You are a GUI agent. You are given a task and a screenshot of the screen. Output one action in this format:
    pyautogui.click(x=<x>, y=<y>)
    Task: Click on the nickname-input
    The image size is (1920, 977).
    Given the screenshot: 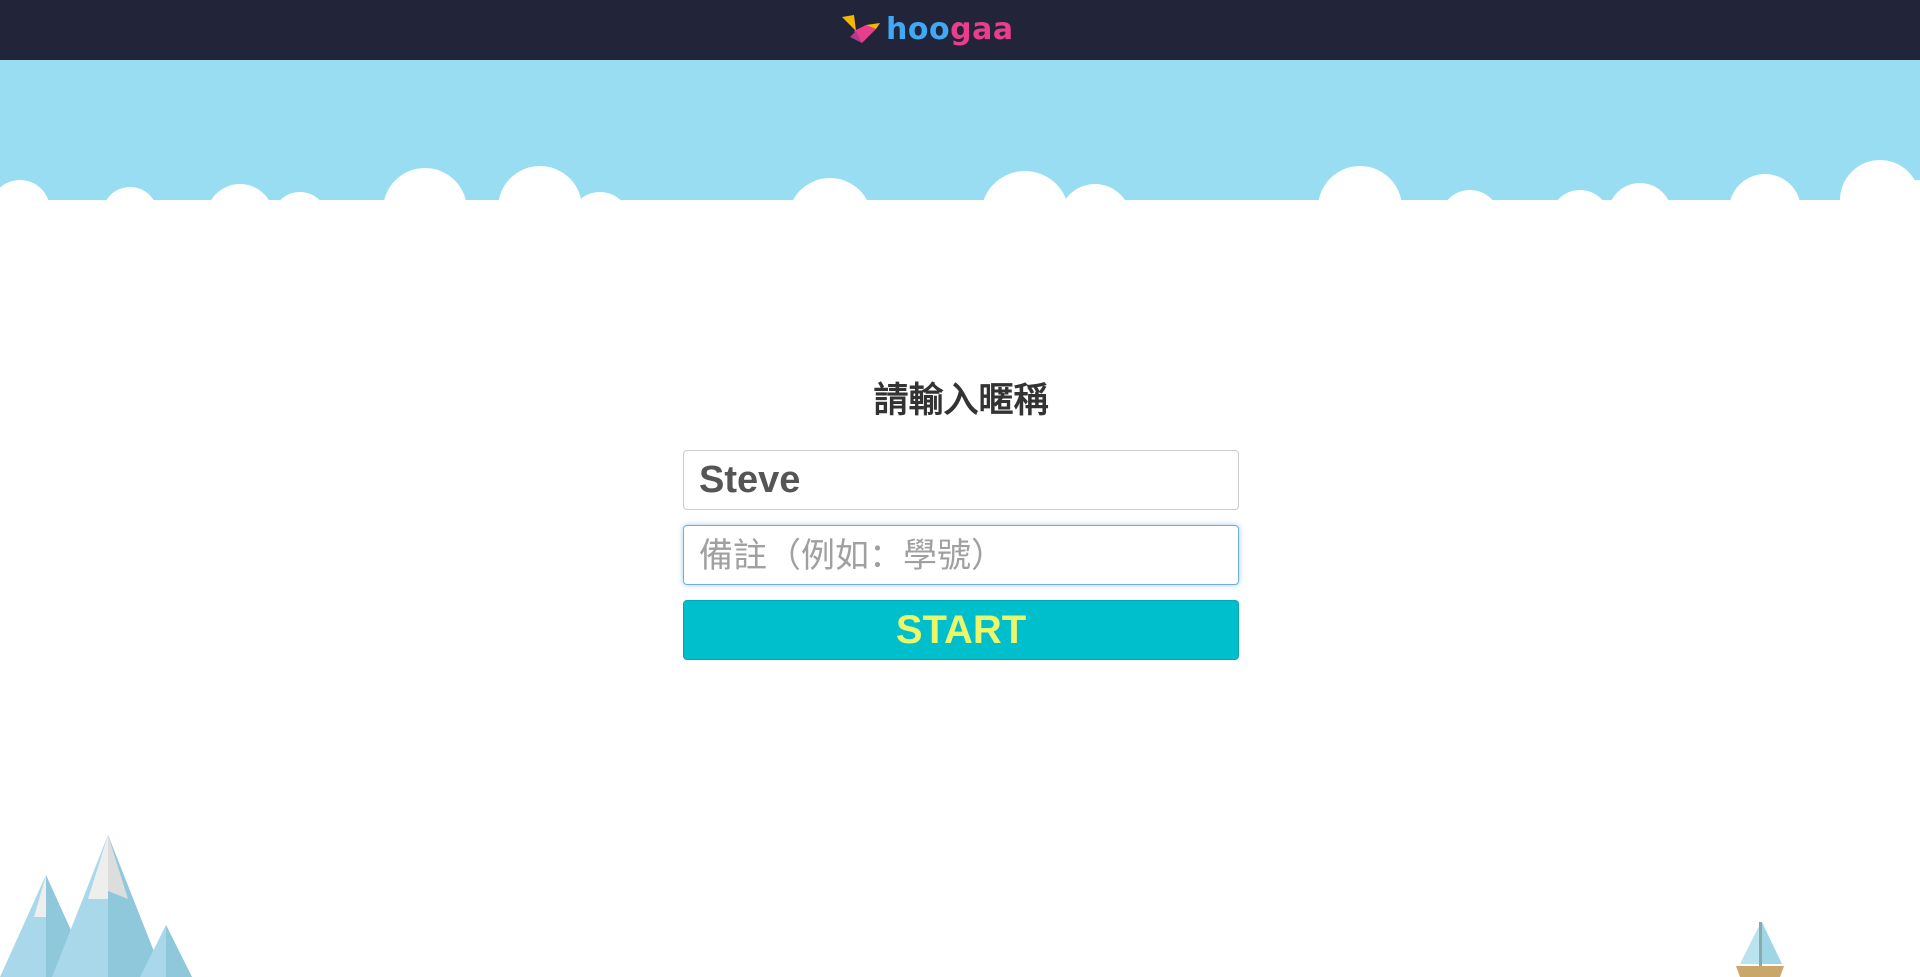 What is the action you would take?
    pyautogui.click(x=961, y=480)
    